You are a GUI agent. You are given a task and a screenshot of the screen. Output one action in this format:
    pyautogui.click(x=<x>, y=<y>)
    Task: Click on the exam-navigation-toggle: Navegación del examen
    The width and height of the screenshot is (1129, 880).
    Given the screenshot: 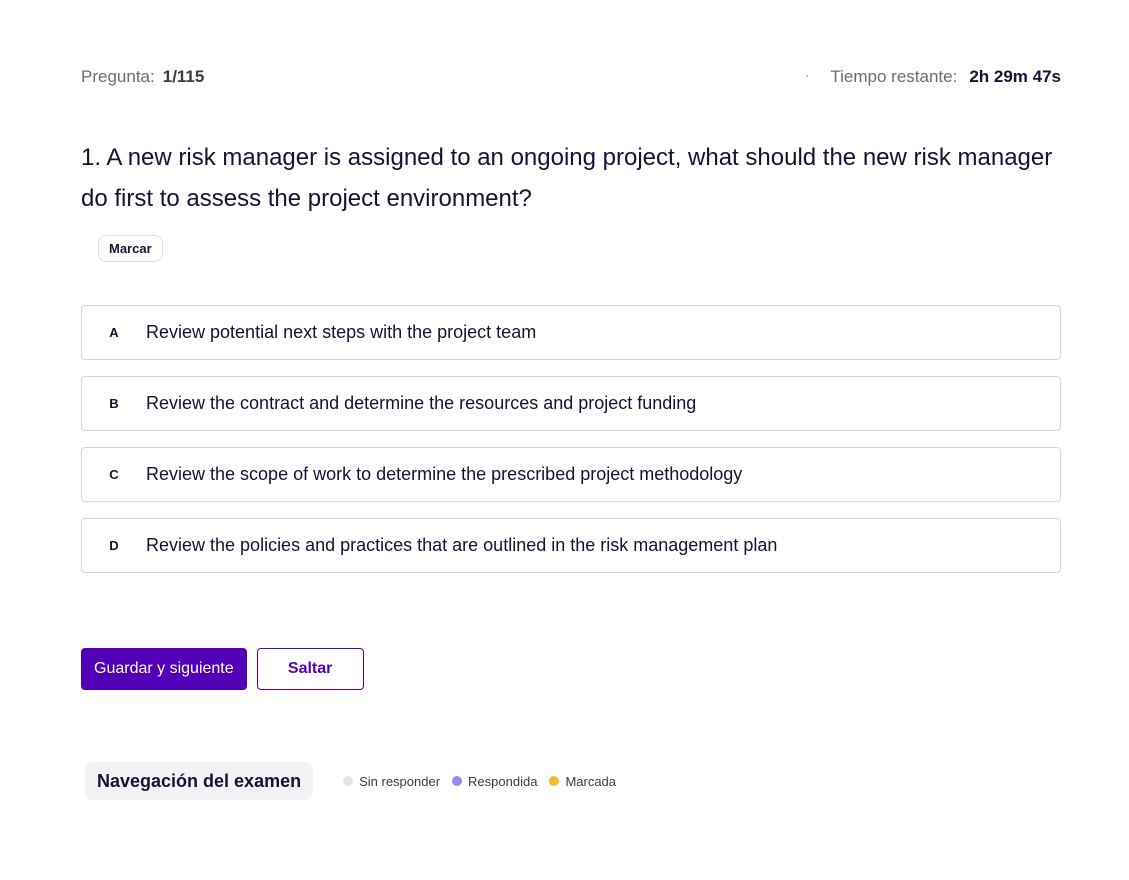 What is the action you would take?
    pyautogui.click(x=199, y=781)
    